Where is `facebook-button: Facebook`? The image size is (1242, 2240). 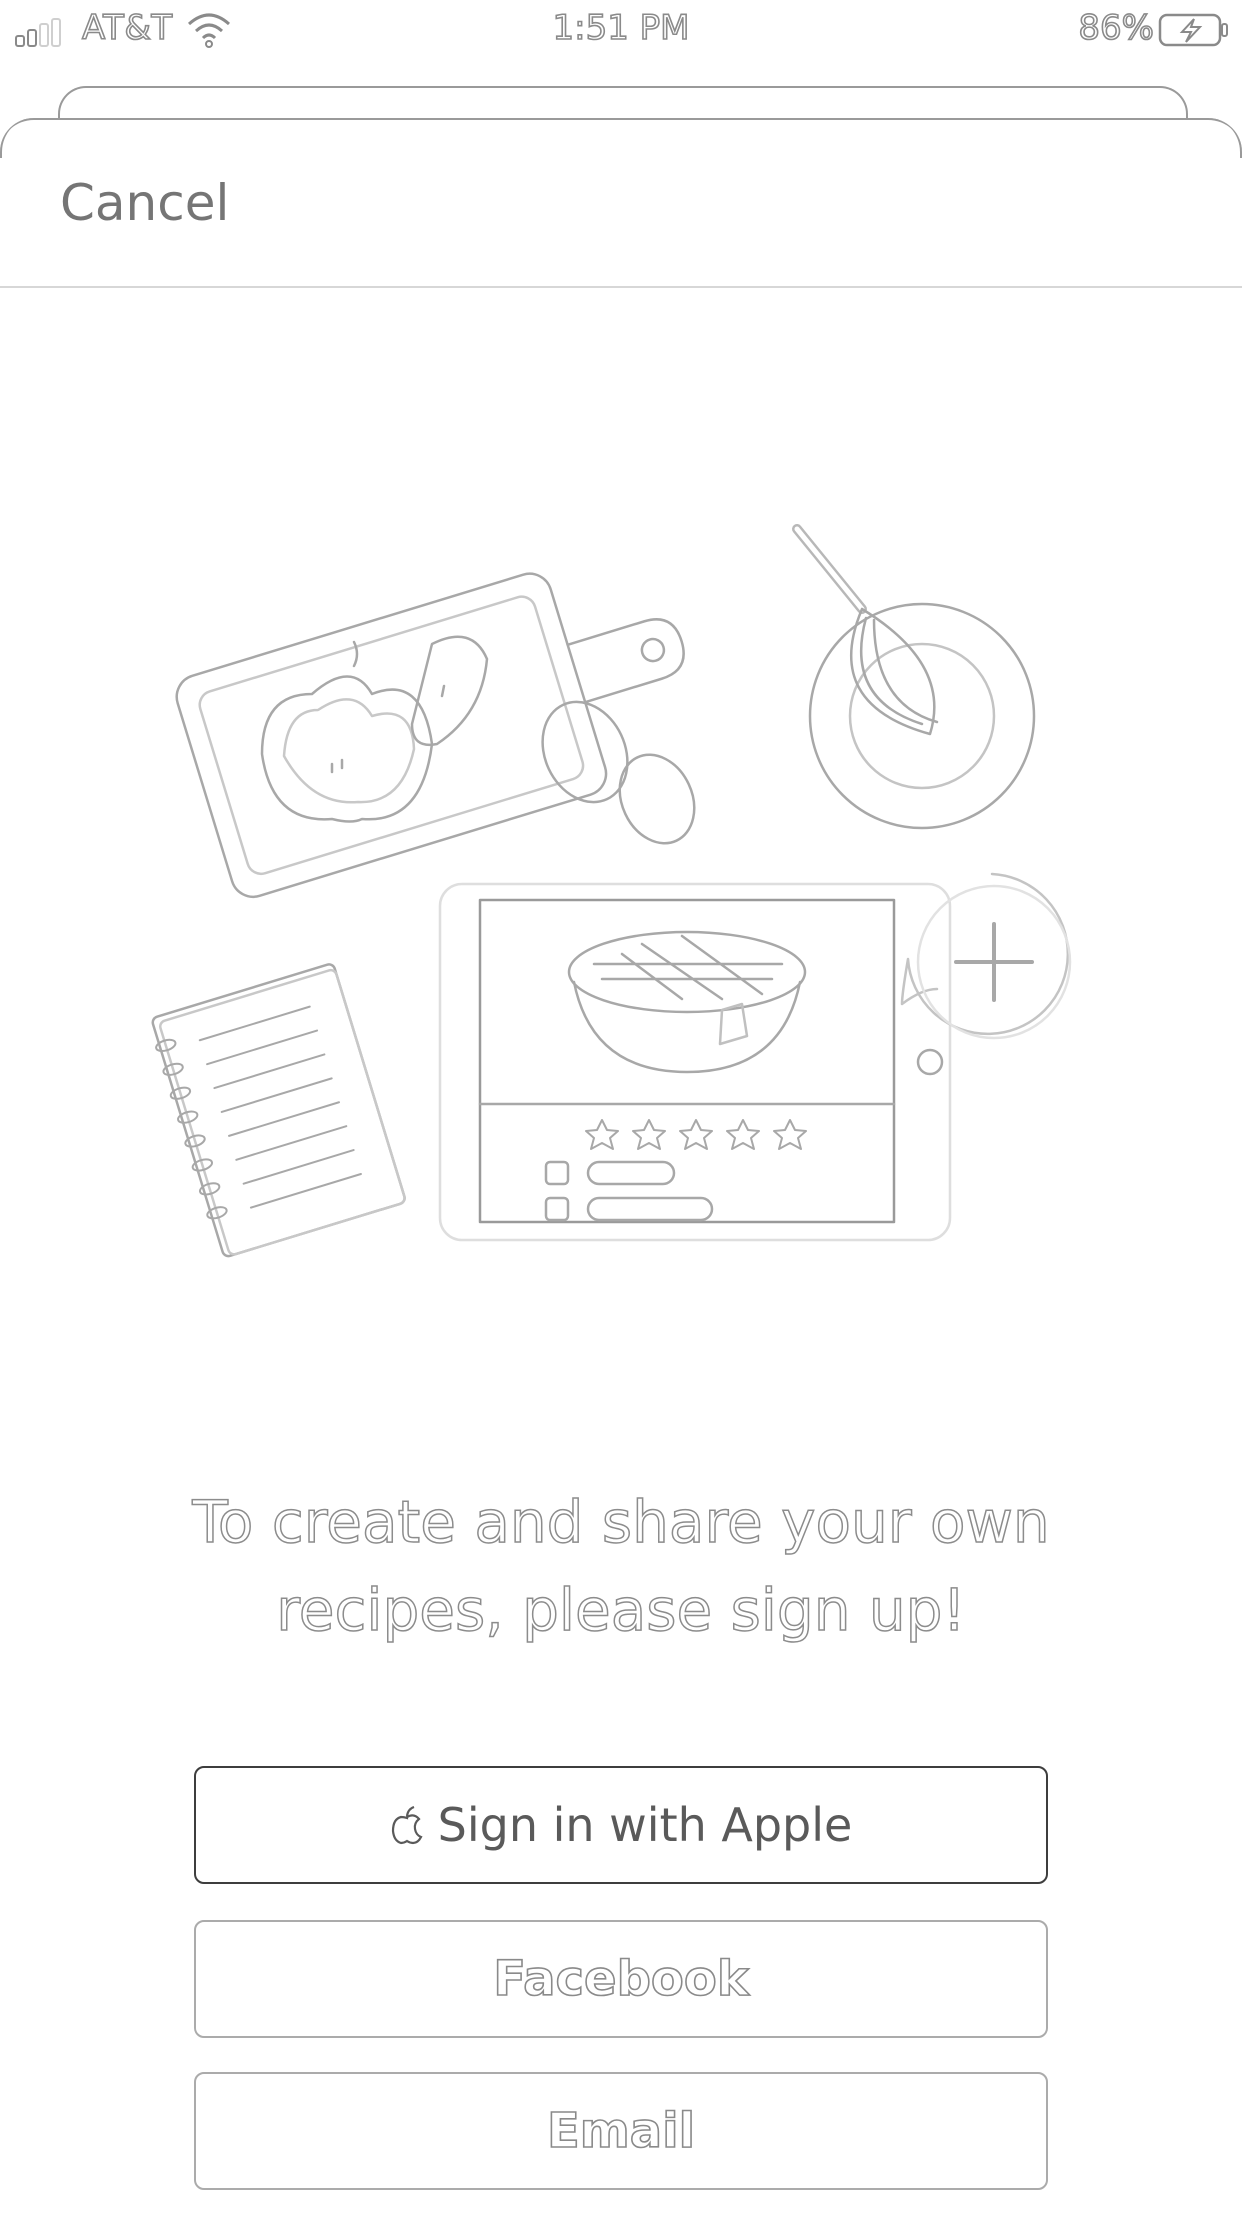 facebook-button: Facebook is located at coordinates (621, 1979).